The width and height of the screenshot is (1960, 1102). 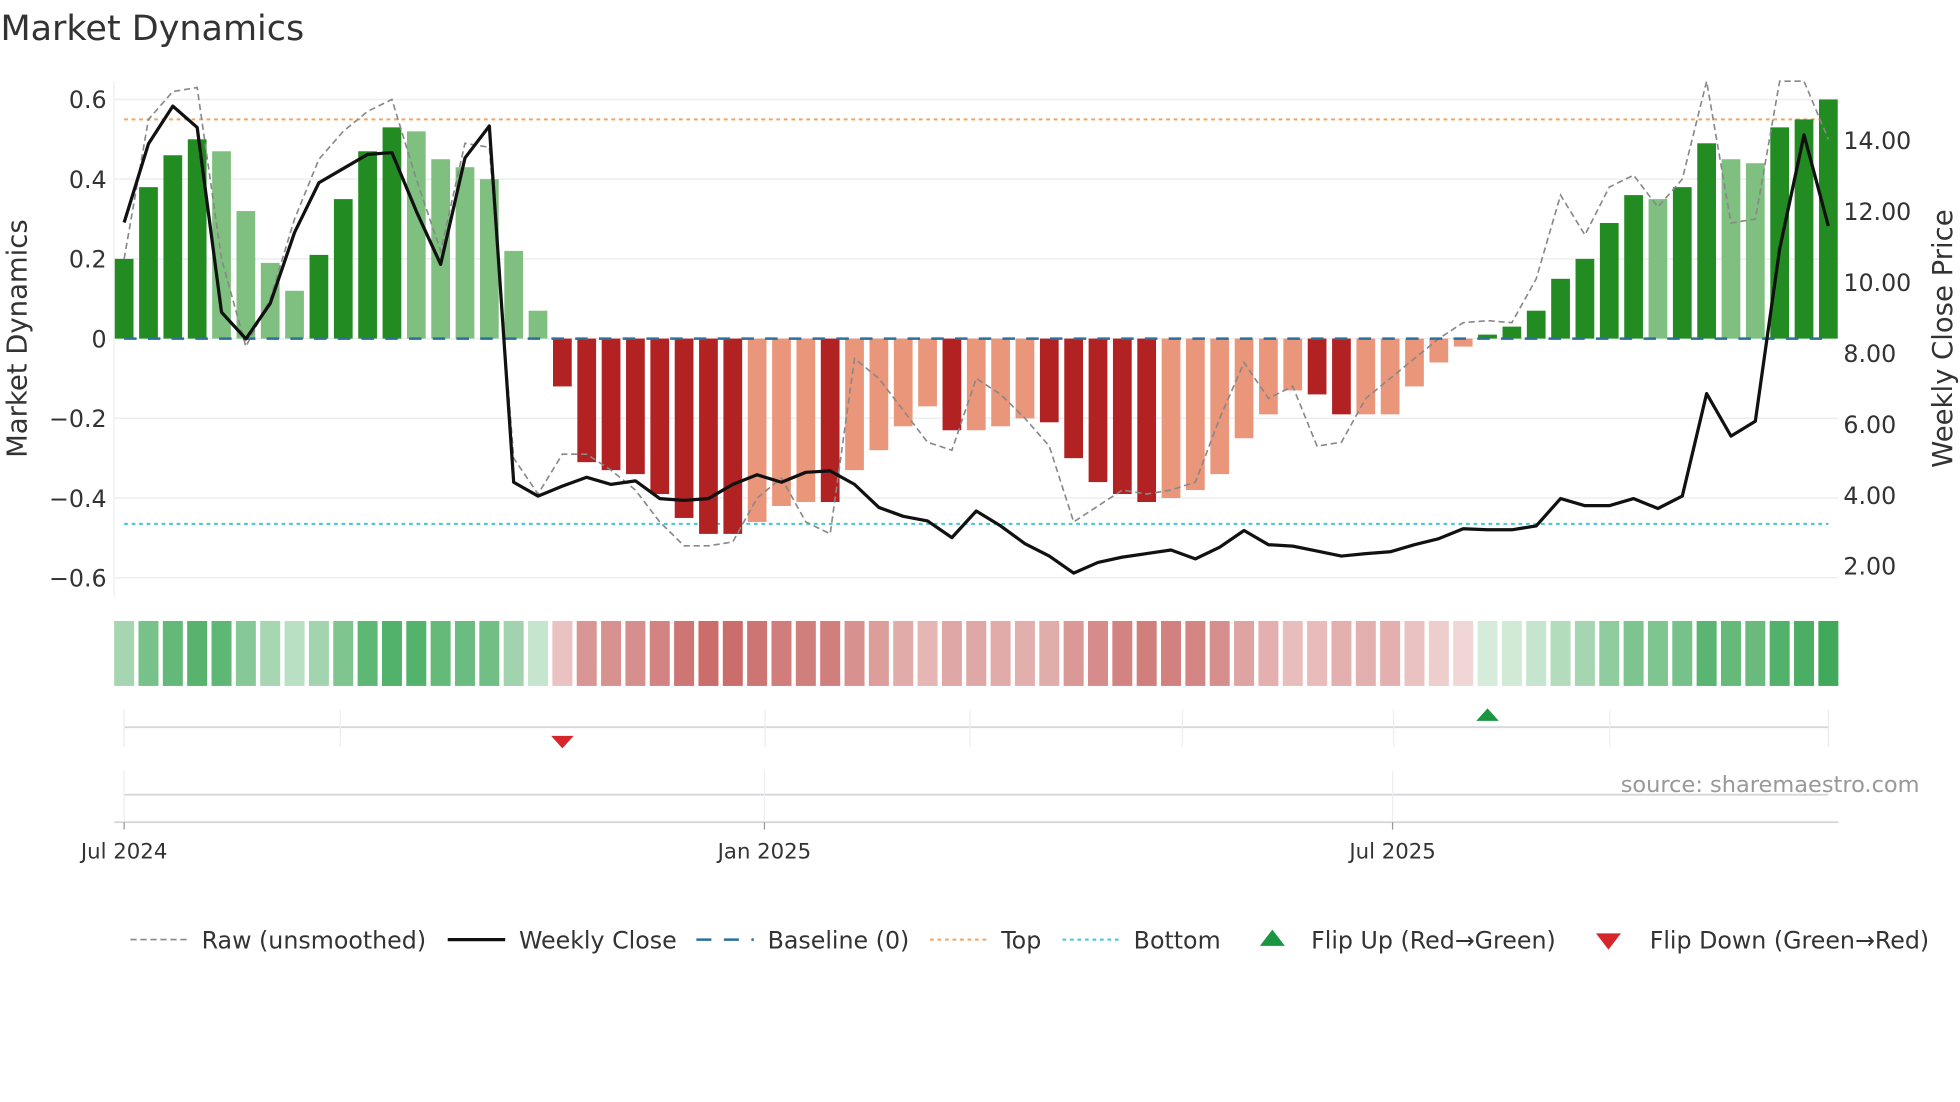 What do you see at coordinates (1789, 940) in the screenshot?
I see `legend-label: Flip Down (Green→Red)` at bounding box center [1789, 940].